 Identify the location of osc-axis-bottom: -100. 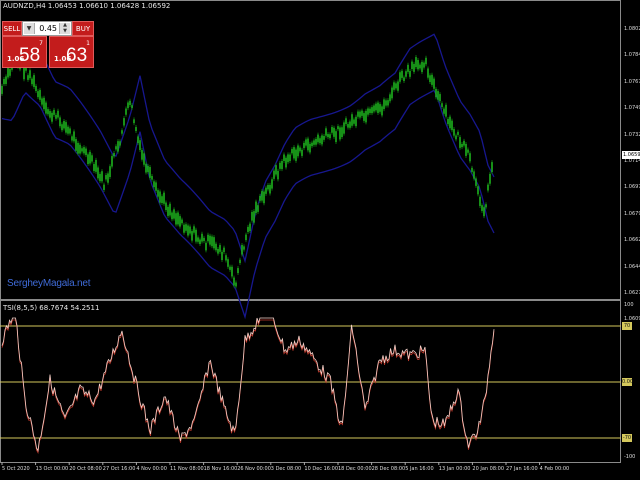
(630, 457).